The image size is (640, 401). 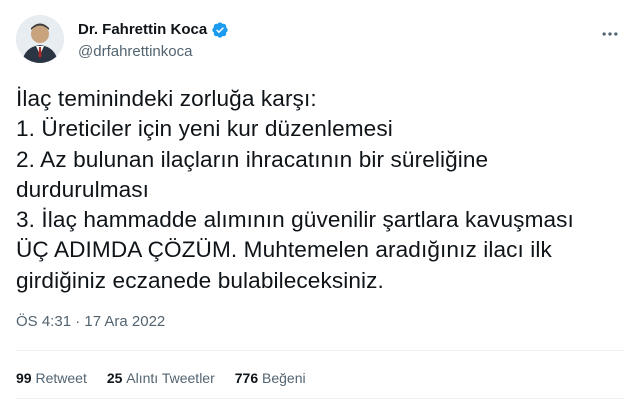 I want to click on tweet-text-line: İlaç temininde​ki zorluğa karşı:, so click(x=166, y=98).